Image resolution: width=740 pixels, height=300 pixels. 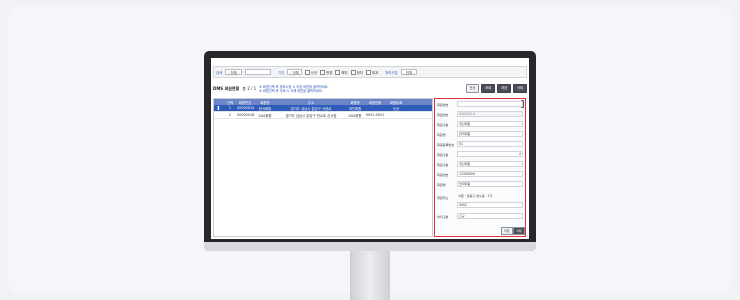 What do you see at coordinates (488, 88) in the screenshot?
I see `search-button: 조회` at bounding box center [488, 88].